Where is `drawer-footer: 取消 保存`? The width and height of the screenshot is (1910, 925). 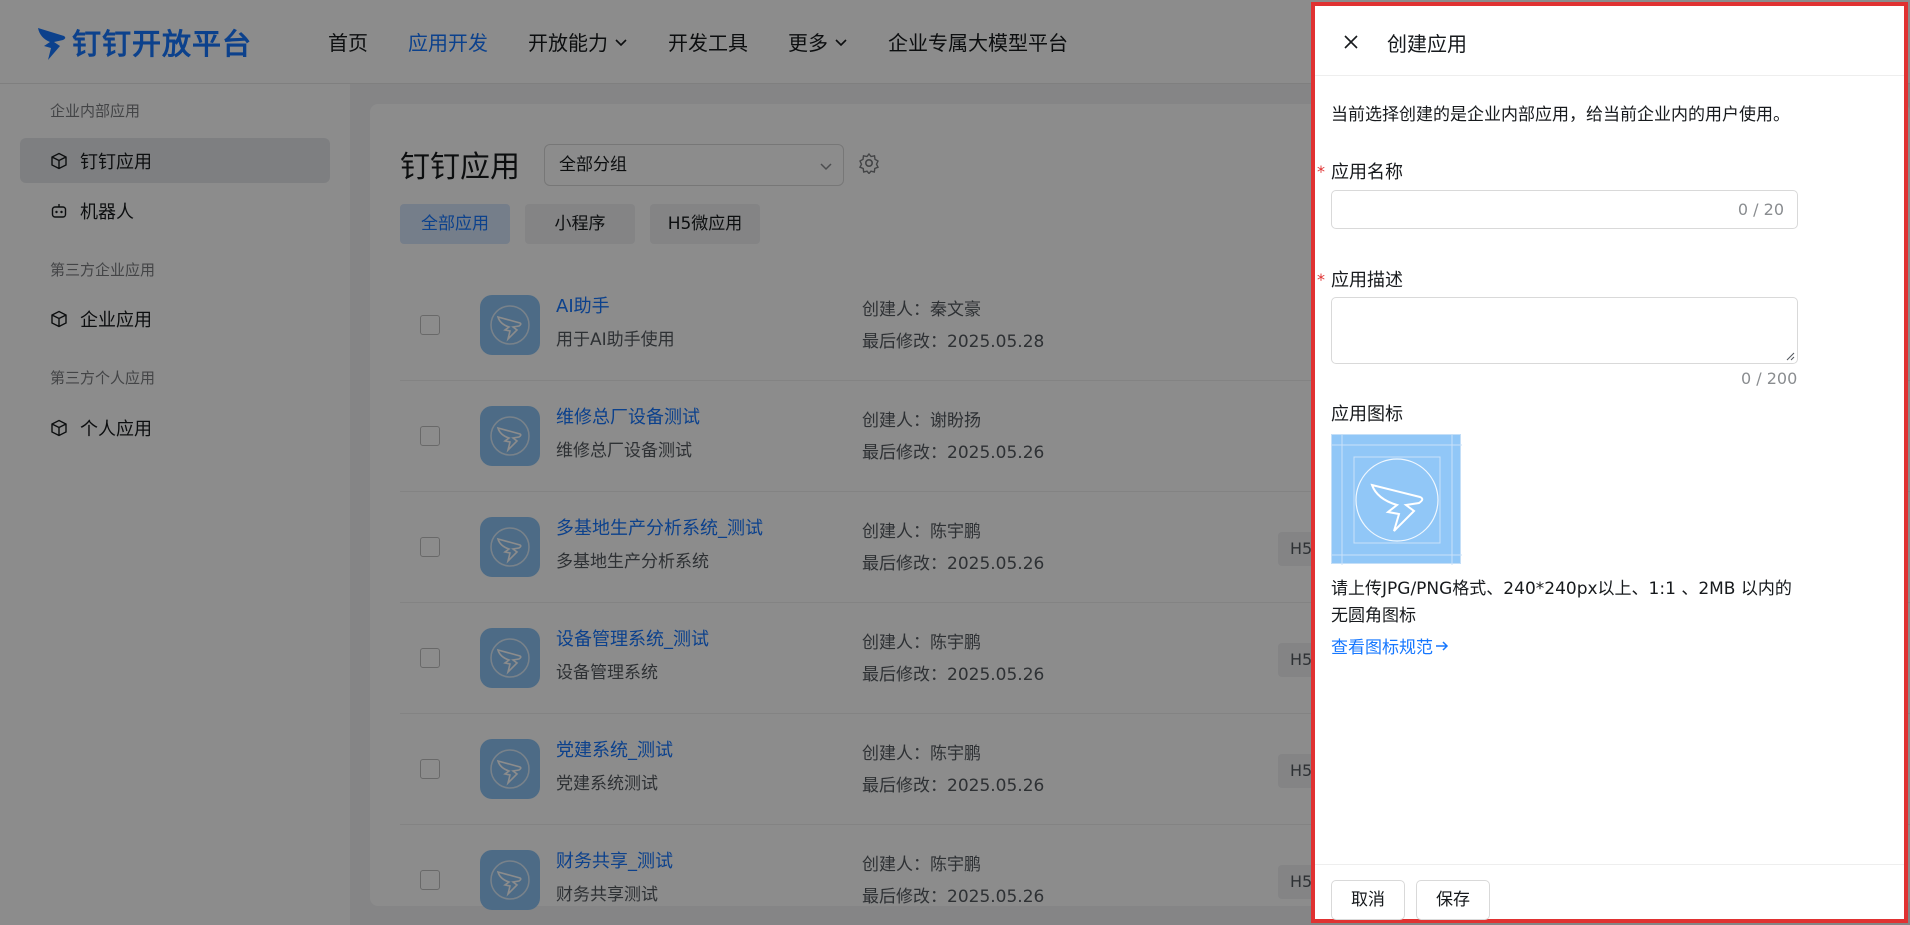 drawer-footer: 取消 保存 is located at coordinates (1609, 893).